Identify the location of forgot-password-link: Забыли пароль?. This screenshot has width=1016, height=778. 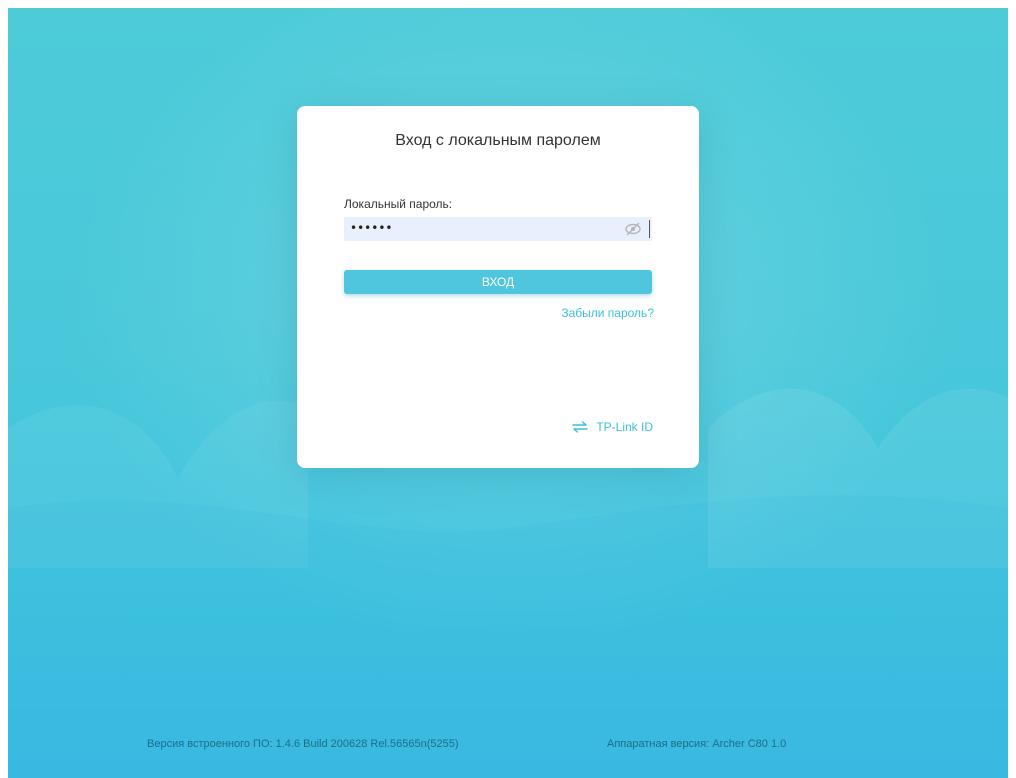
(607, 313).